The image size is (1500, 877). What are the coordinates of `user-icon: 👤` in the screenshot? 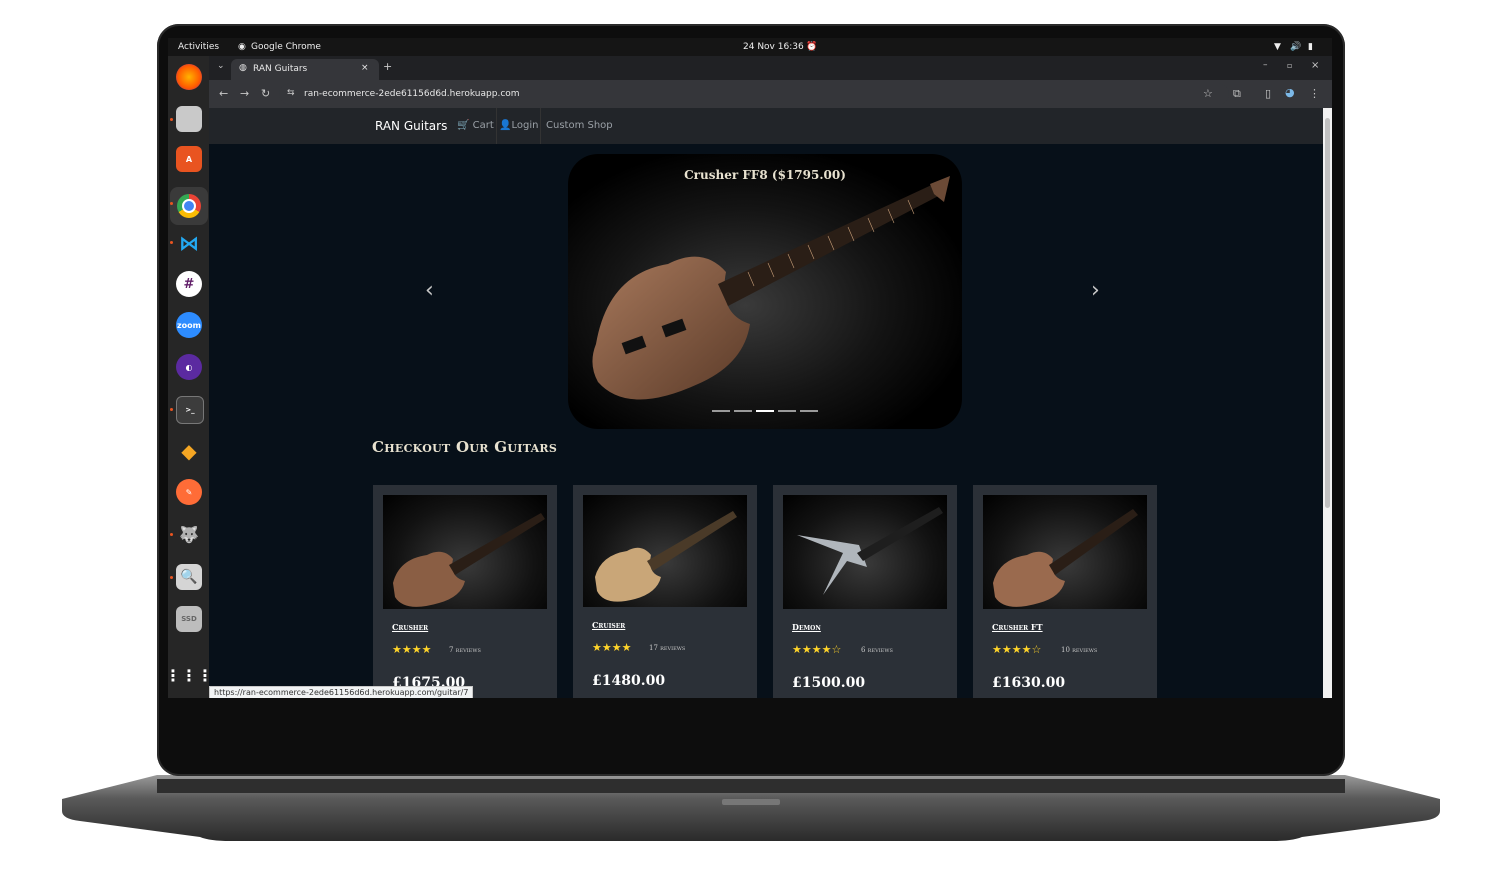 It's located at (505, 125).